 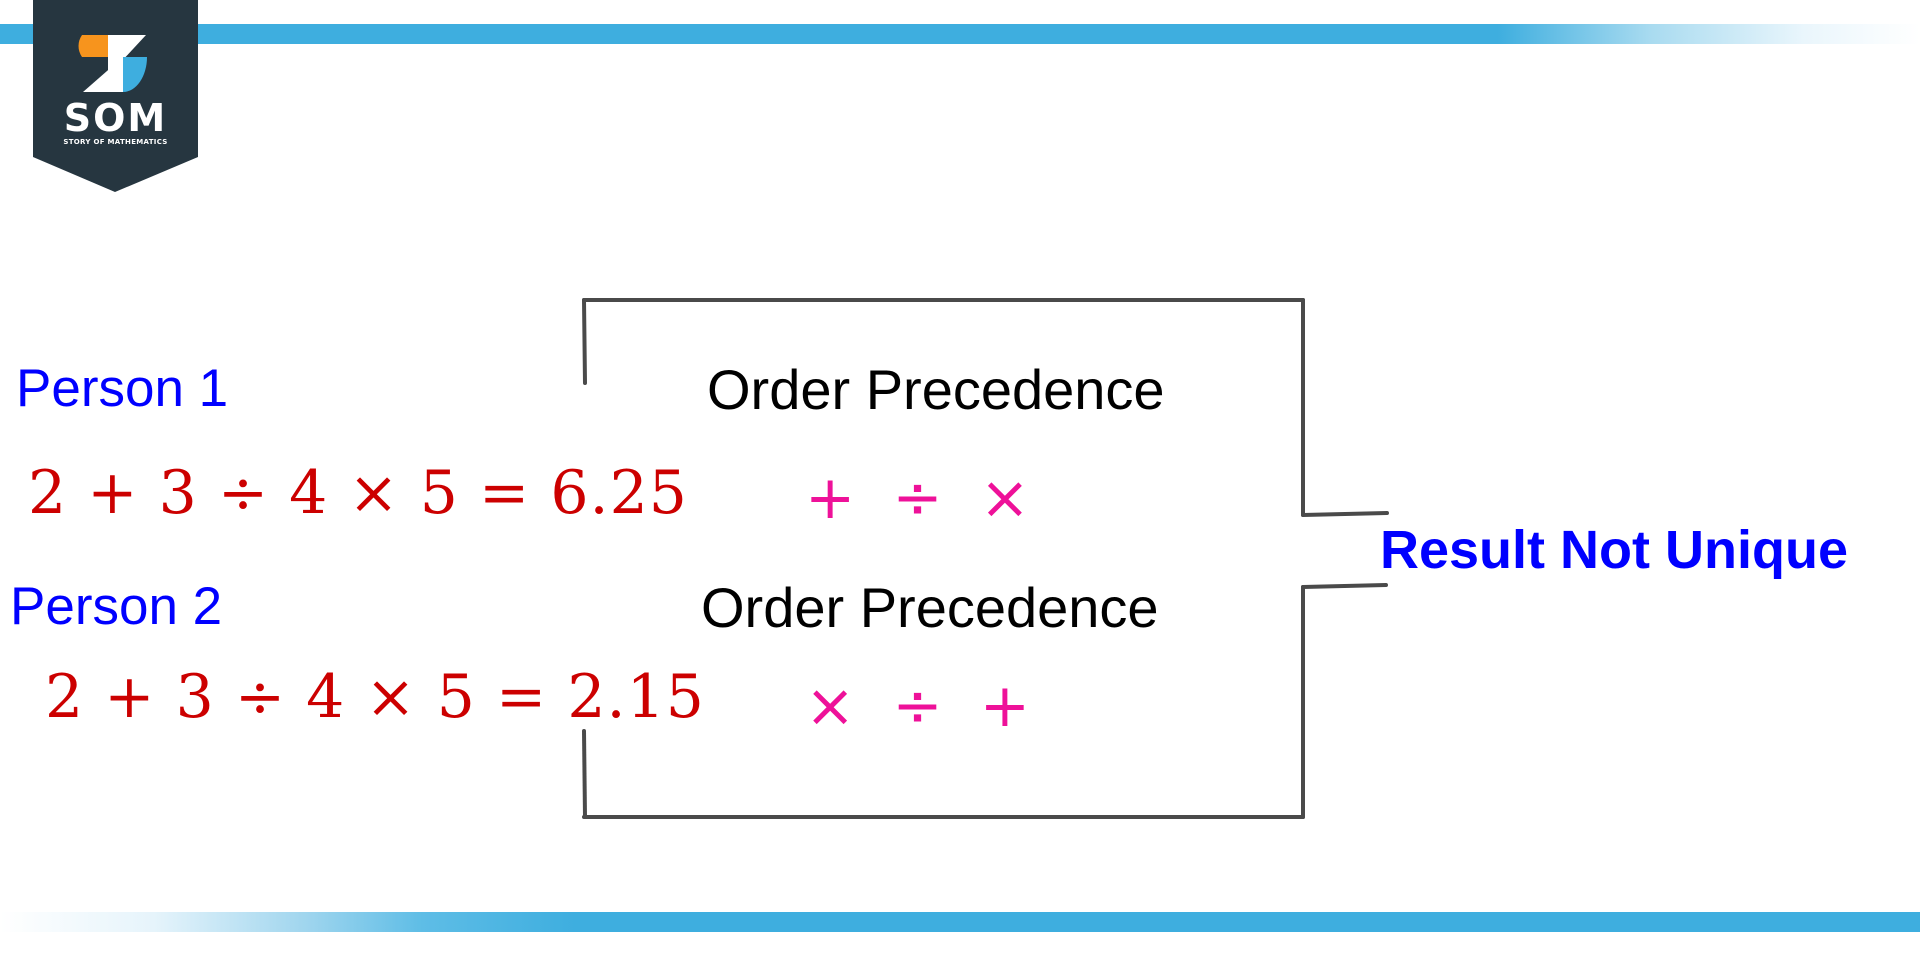 What do you see at coordinates (1344, 586) in the screenshot?
I see `connector-lower` at bounding box center [1344, 586].